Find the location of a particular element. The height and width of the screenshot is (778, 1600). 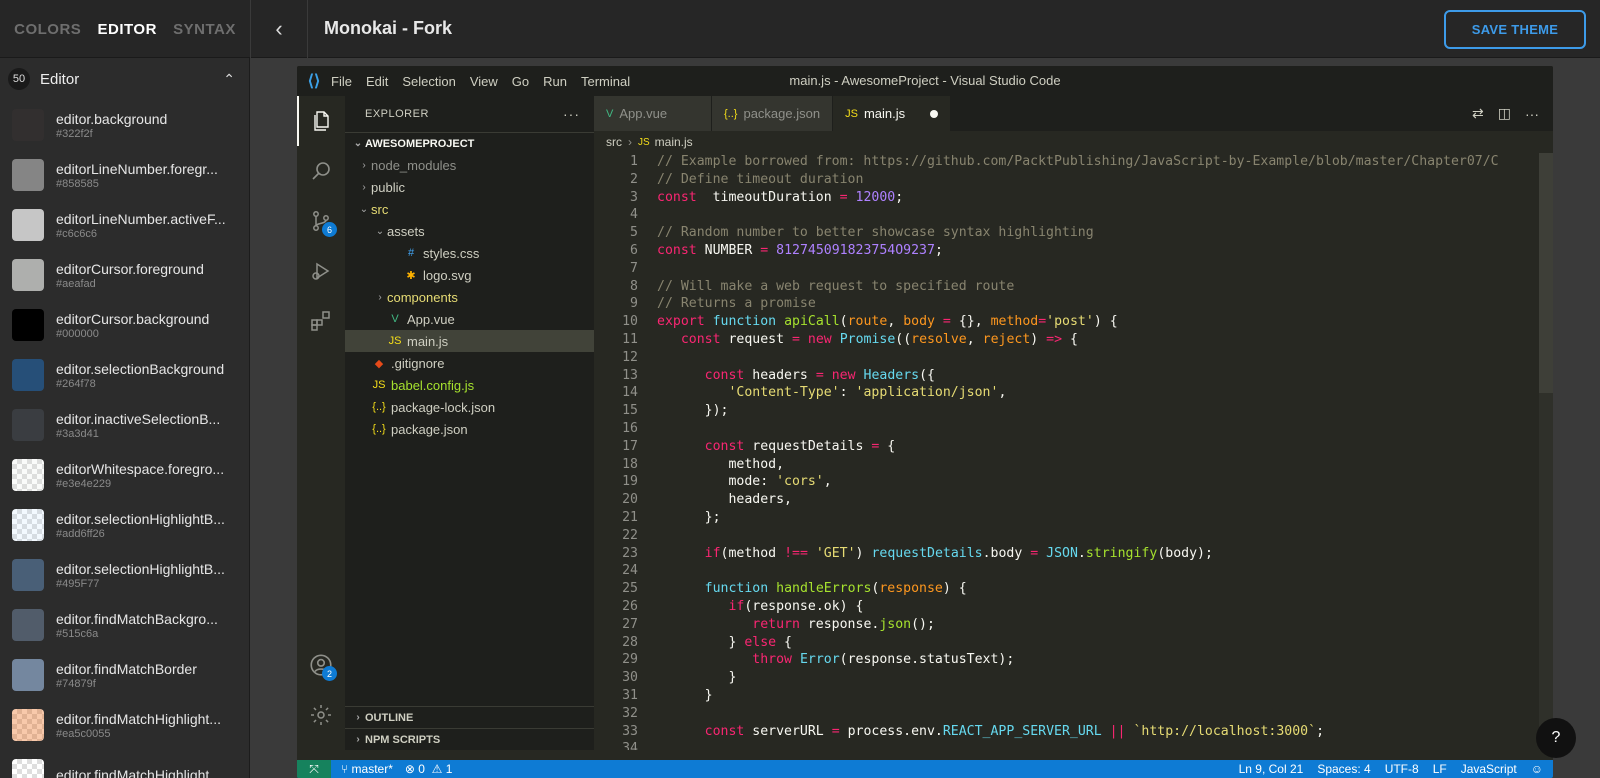

branch-status: ⑂ master* is located at coordinates (367, 769).